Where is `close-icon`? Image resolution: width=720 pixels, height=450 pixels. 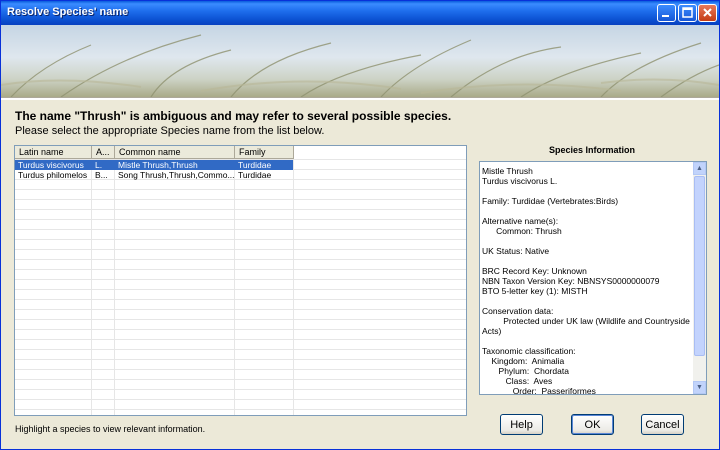 close-icon is located at coordinates (707, 12).